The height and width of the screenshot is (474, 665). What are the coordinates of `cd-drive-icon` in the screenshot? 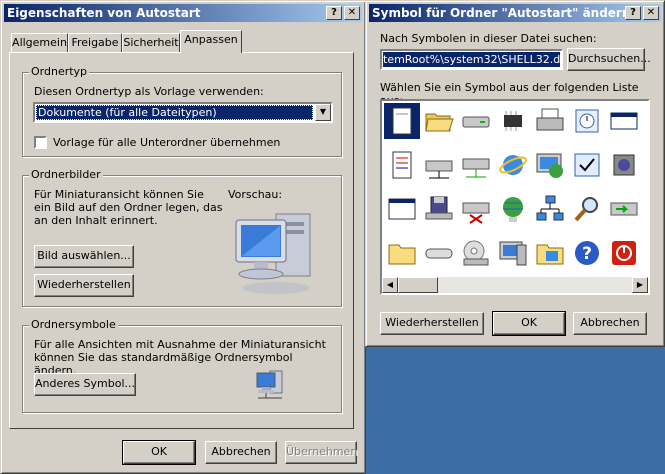 It's located at (476, 253).